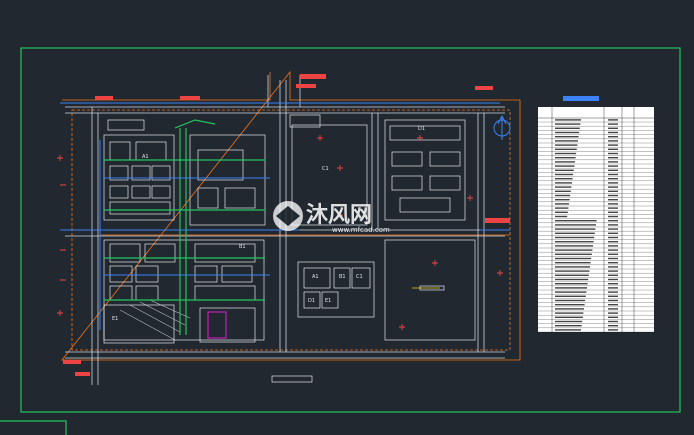 This screenshot has height=435, width=694. Describe the element at coordinates (425, 170) in the screenshot. I see `buildings-zone-c` at that location.